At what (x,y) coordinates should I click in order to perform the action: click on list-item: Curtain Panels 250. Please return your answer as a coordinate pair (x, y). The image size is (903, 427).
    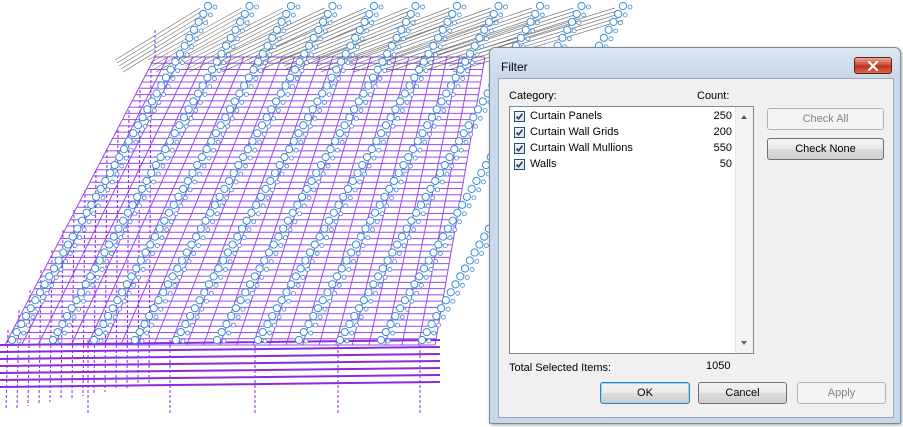
    Looking at the image, I should click on (623, 117).